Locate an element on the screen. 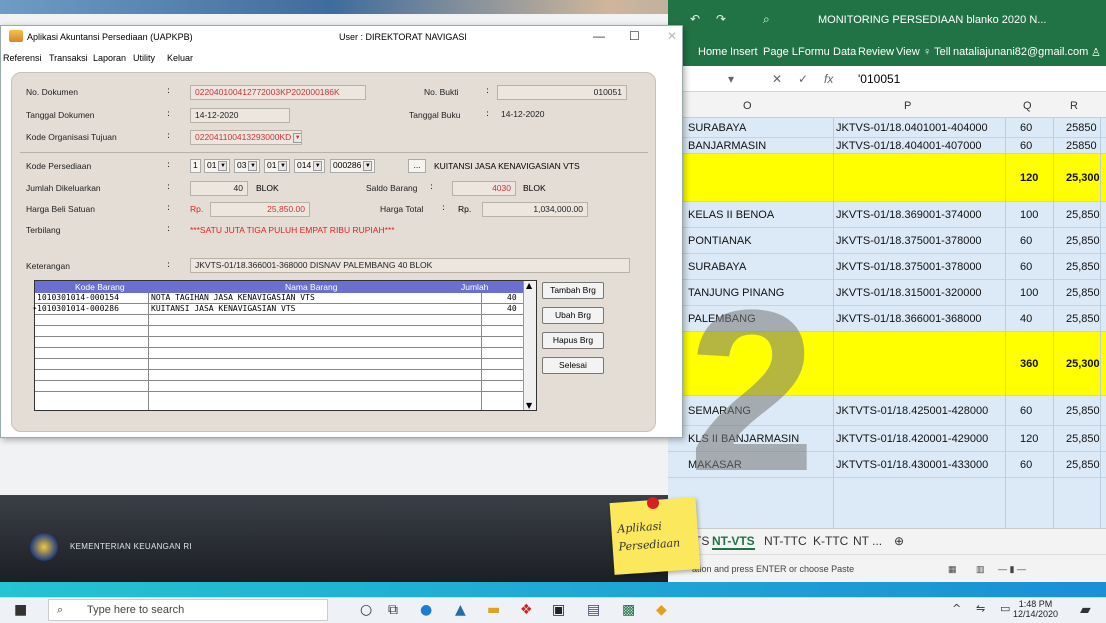  persediaan-icon: ◆ is located at coordinates (661, 610).